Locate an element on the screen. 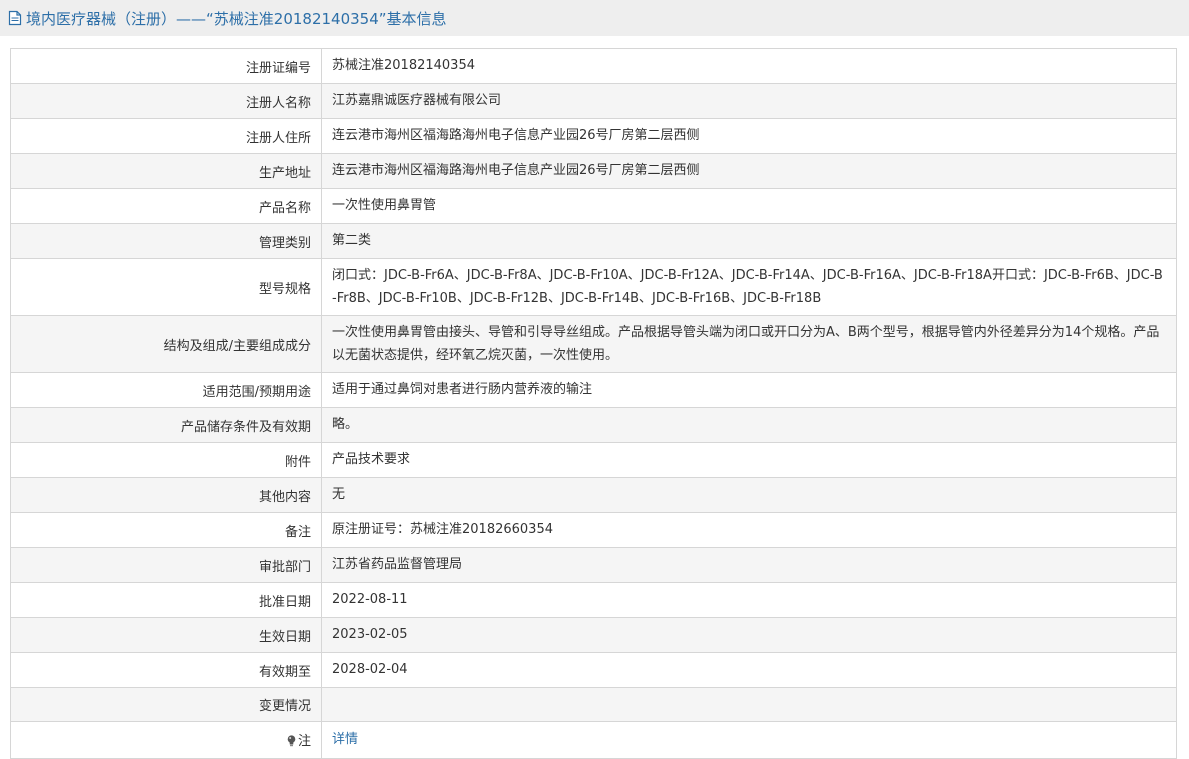  table-row: 生效日期 2023-02-05 is located at coordinates (593, 635).